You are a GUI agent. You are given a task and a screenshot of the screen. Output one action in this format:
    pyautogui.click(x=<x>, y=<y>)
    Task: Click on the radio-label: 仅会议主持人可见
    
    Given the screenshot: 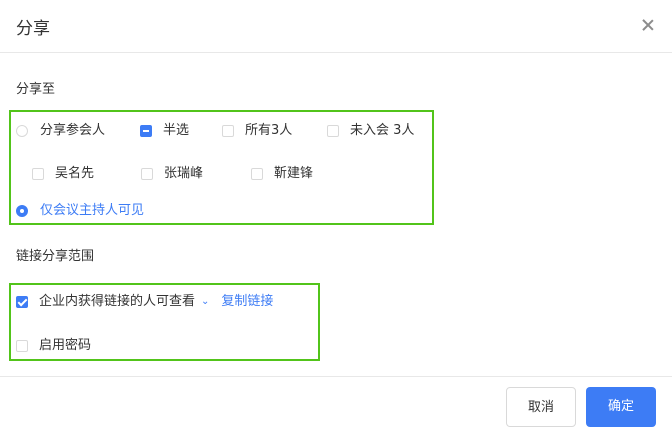 What is the action you would take?
    pyautogui.click(x=92, y=210)
    